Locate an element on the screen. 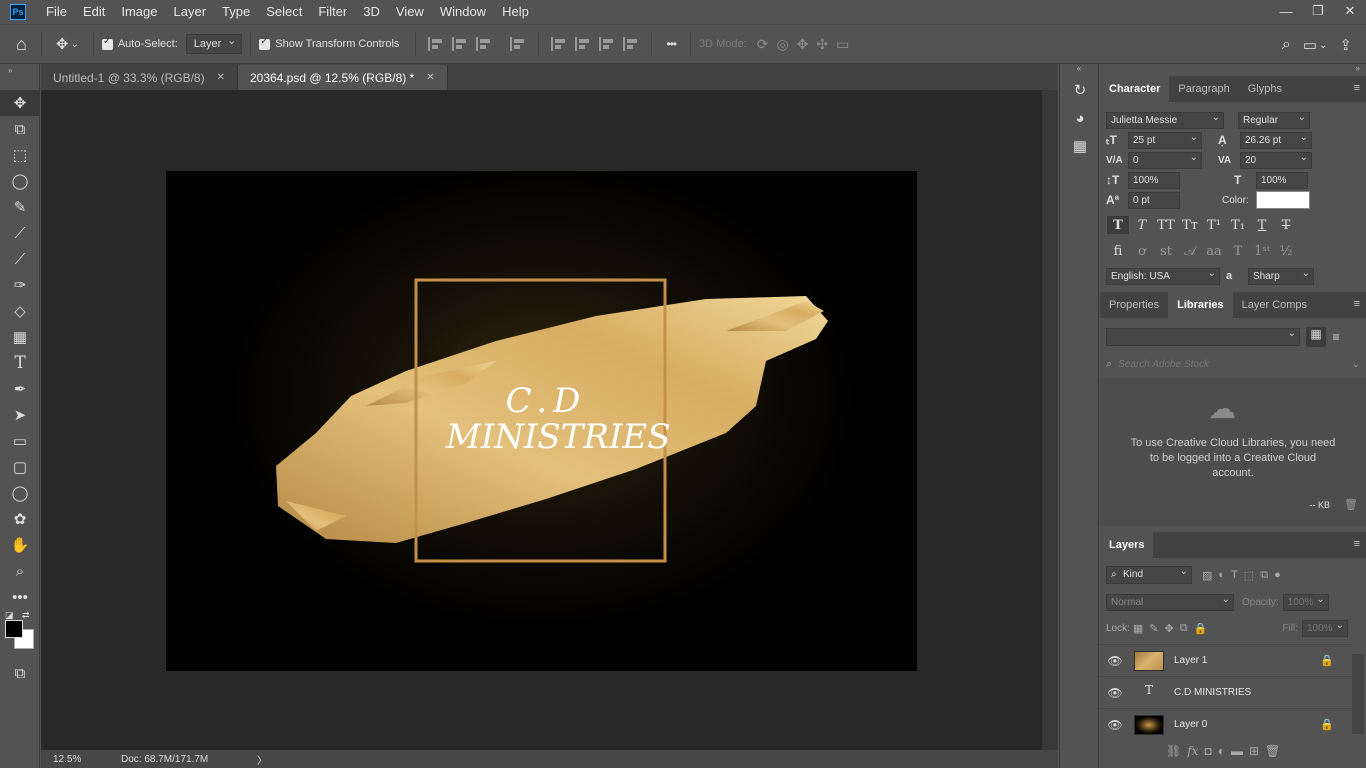  layer-name: Layer 0 is located at coordinates (1190, 724).